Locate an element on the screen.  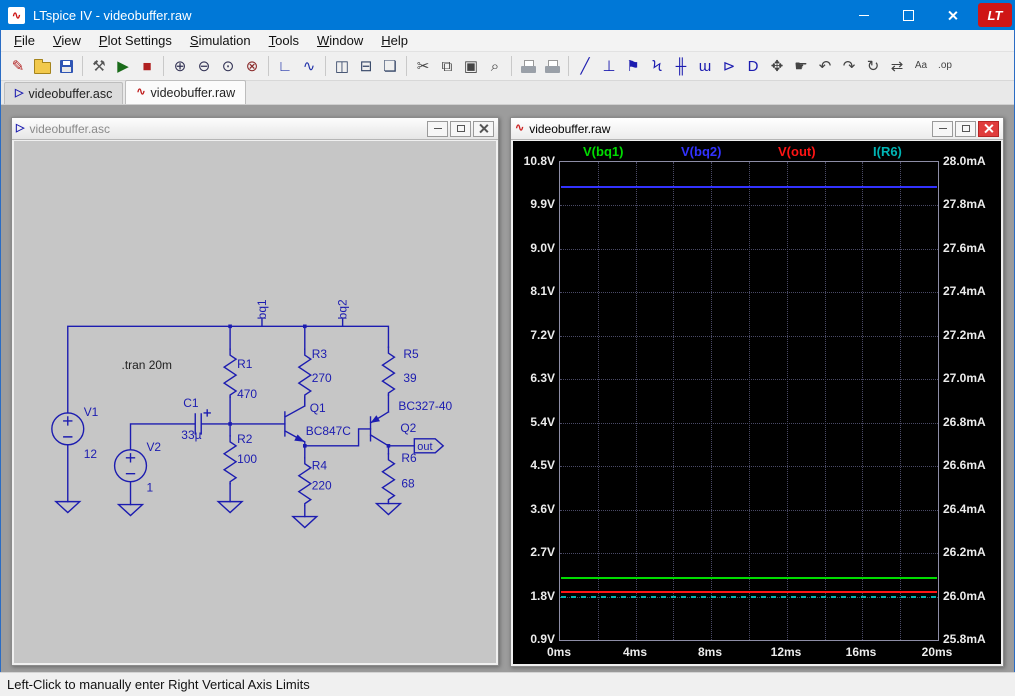
label-Q2-ref: Q2 is located at coordinates (408, 428).